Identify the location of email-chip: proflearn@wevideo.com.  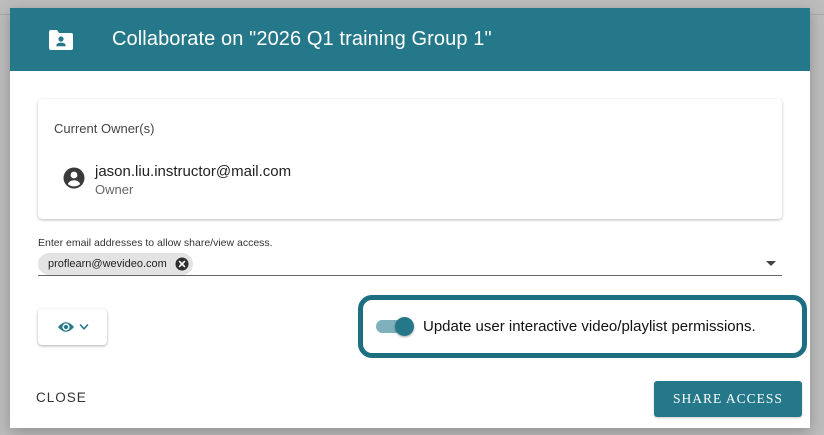
(115, 263).